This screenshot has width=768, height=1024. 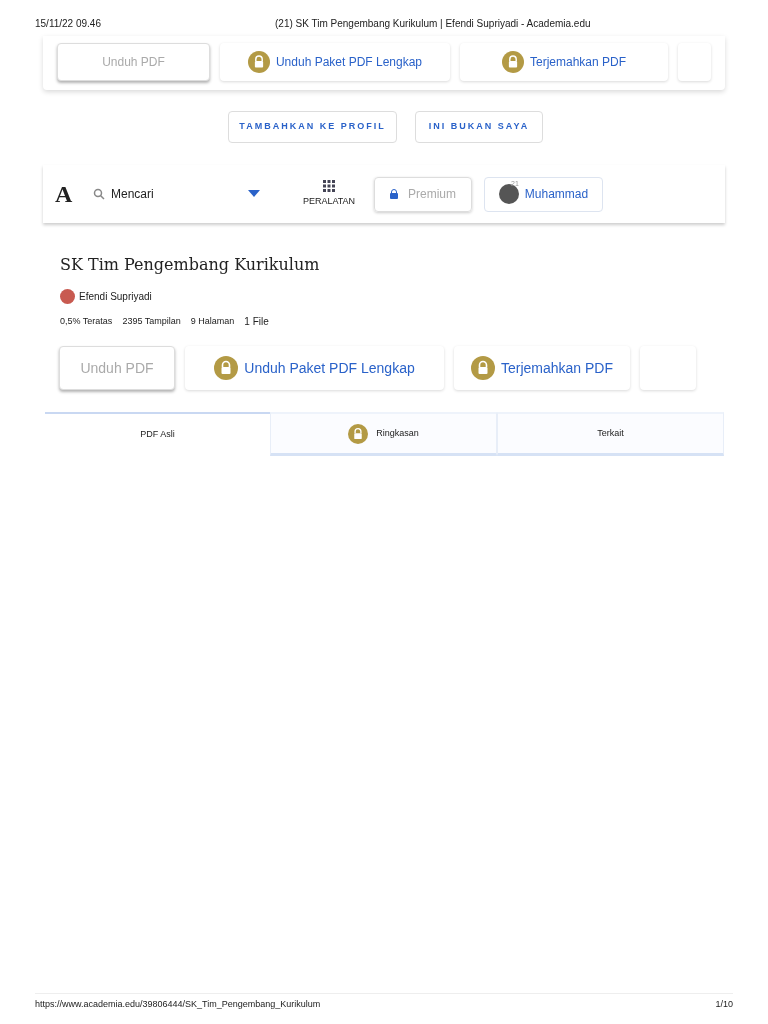 I want to click on tab: Terkait, so click(x=610, y=434).